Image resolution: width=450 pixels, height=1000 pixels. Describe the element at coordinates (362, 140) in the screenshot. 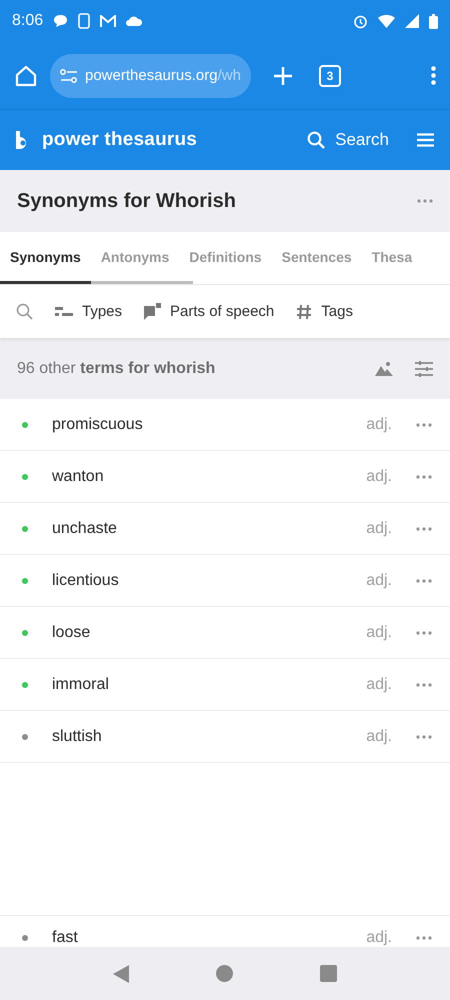

I see `search-label: Search` at that location.